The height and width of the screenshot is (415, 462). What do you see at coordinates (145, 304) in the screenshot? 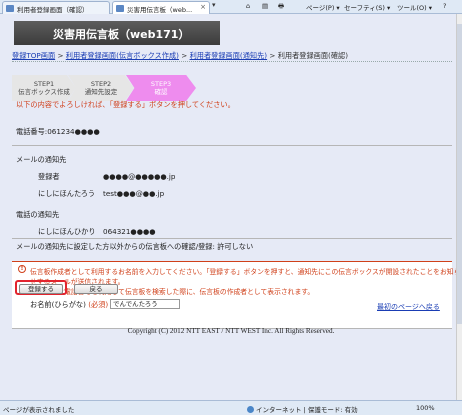
I see `name-input: でんでんたろう` at bounding box center [145, 304].